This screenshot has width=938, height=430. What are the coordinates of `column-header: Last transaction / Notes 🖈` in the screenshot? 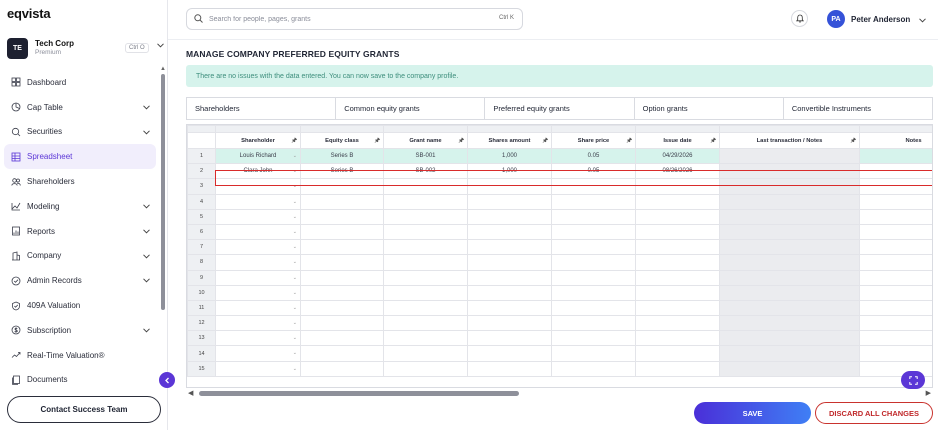 It's located at (789, 140).